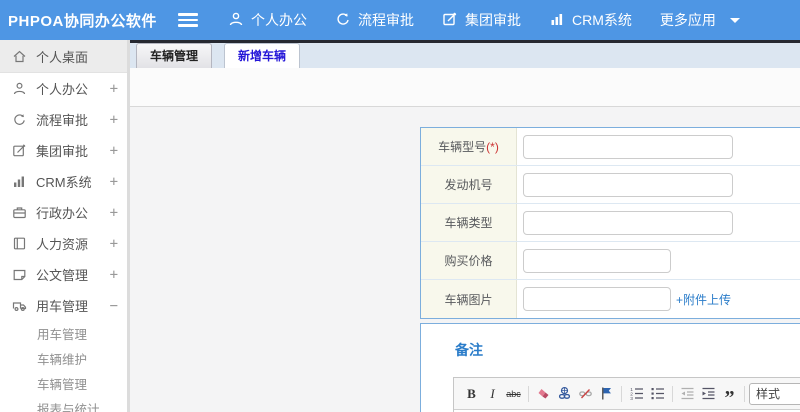 The image size is (800, 412). I want to click on tab-bar: 车辆管理 新增车辆, so click(465, 54).